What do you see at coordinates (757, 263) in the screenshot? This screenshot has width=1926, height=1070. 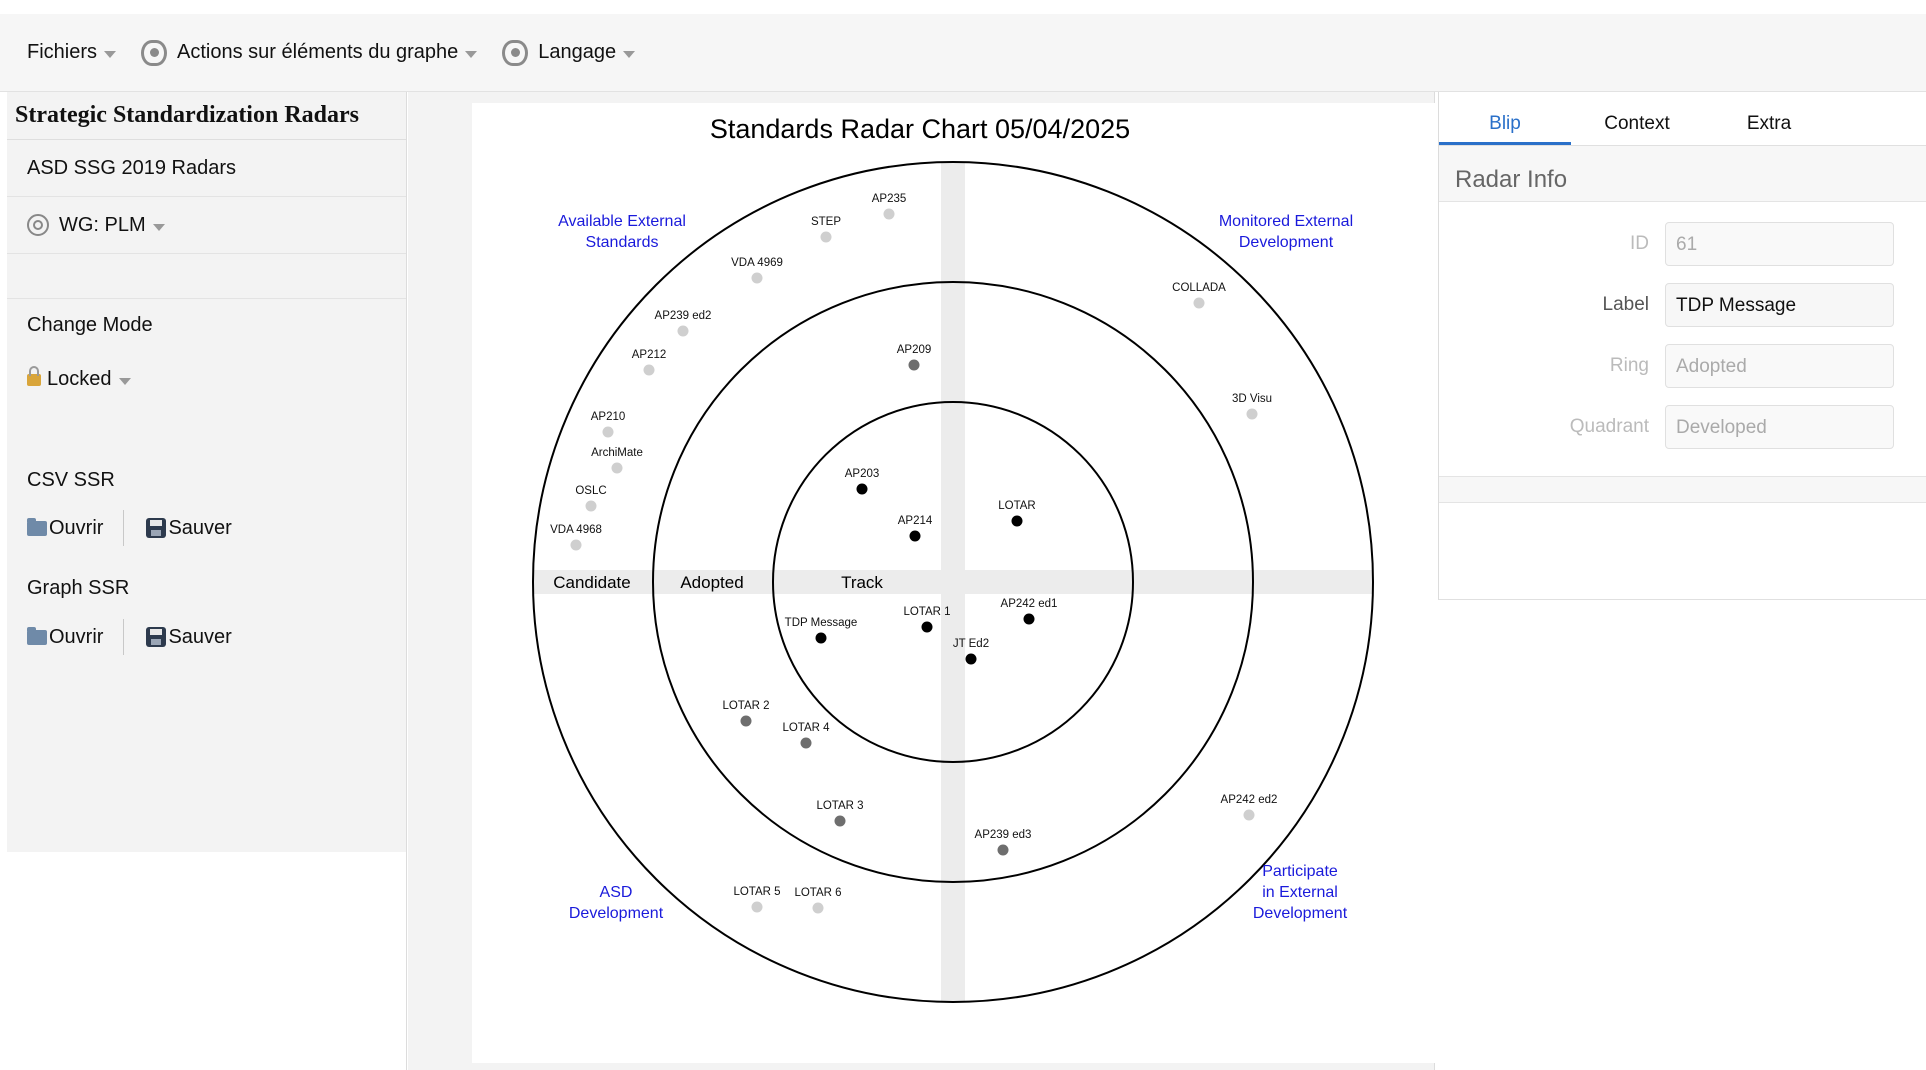 I see `blip-label: VDA 4969` at bounding box center [757, 263].